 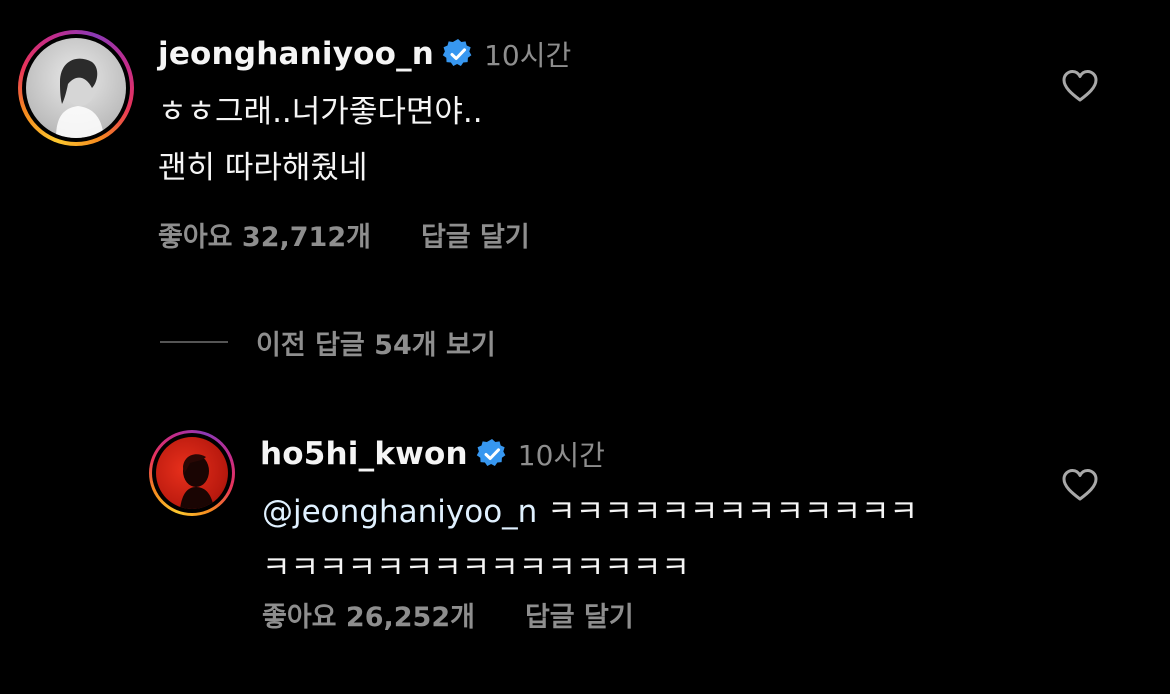 I want to click on mention-link: @jeonghaniyoo_n, so click(x=399, y=512).